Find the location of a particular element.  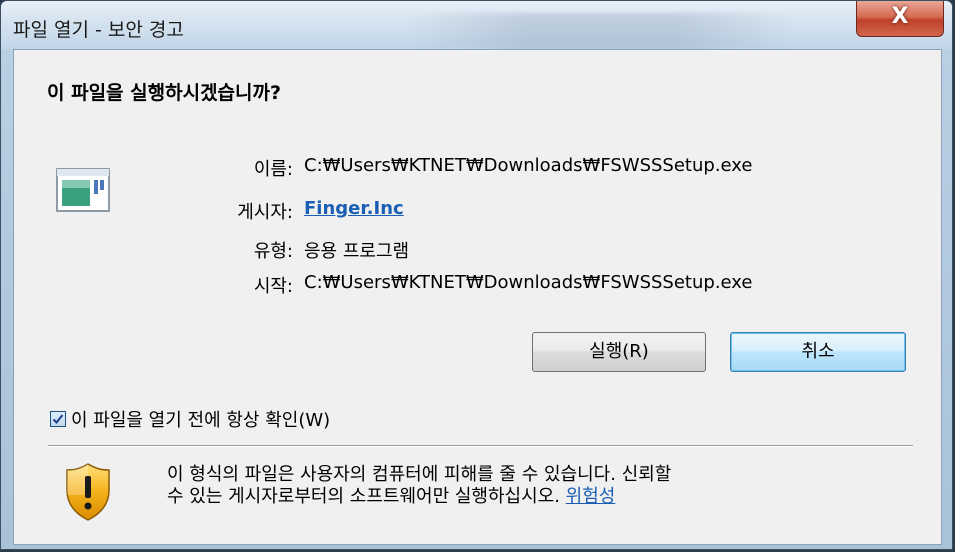

cancel-button: 취소 is located at coordinates (818, 352).